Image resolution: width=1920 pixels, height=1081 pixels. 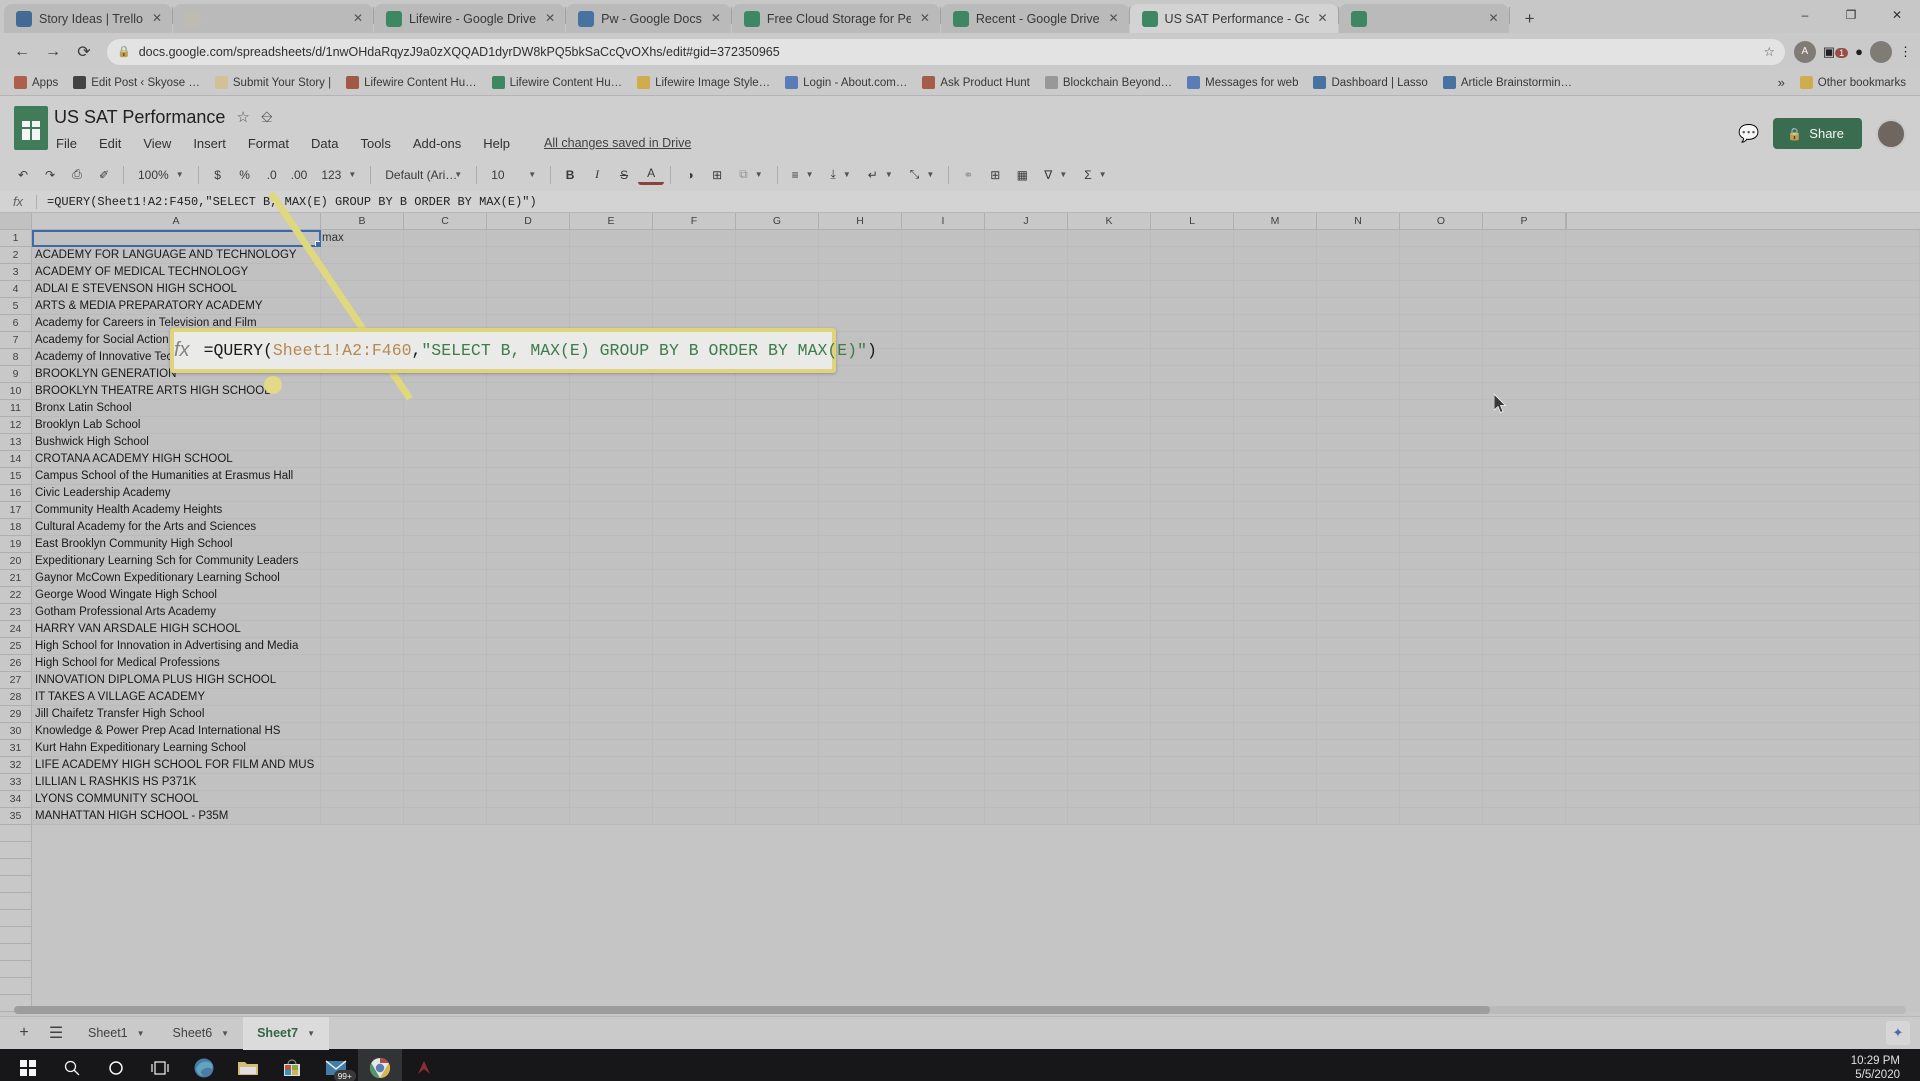 I want to click on browser-tab: ✕, so click(x=273, y=18).